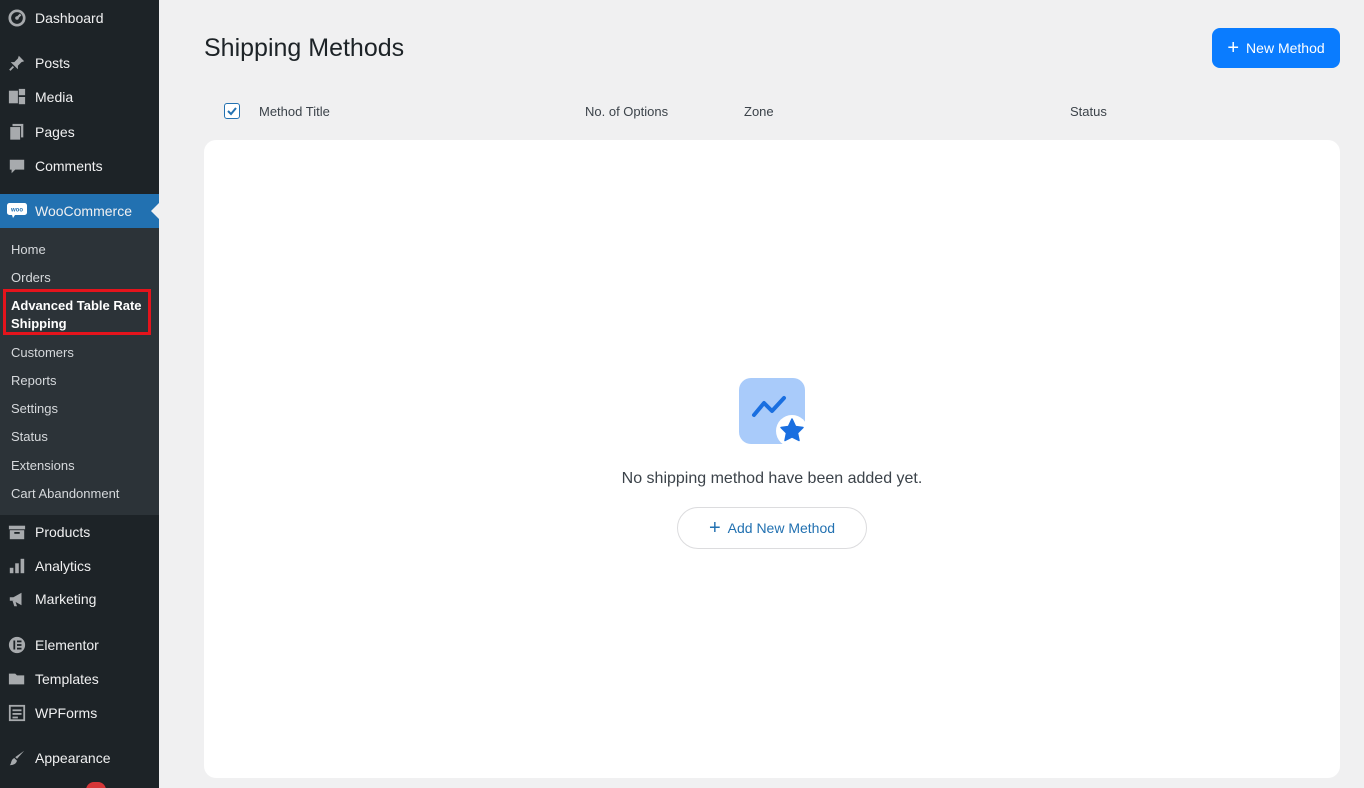 The image size is (1364, 788). Describe the element at coordinates (73, 758) in the screenshot. I see `menu-label: Appearance` at that location.